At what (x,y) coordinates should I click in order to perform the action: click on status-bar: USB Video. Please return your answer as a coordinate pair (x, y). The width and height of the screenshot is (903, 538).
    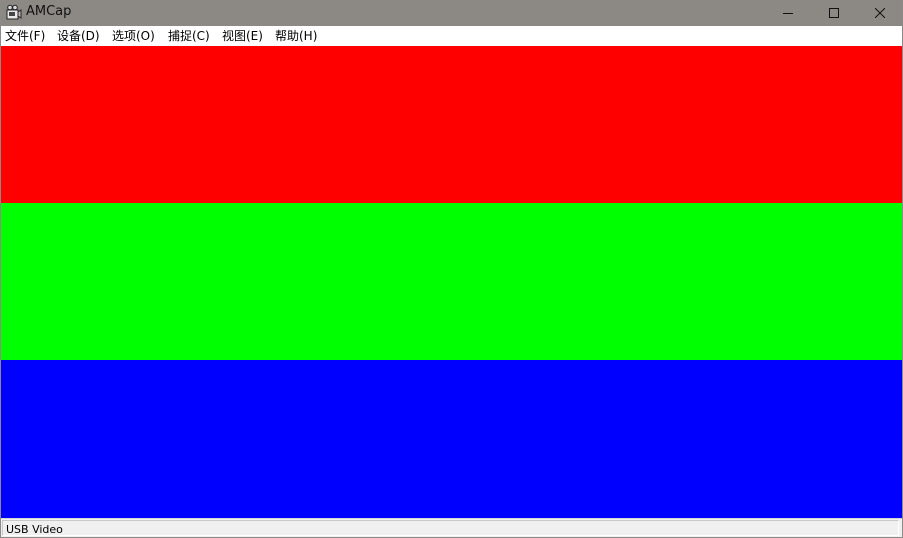
    Looking at the image, I should click on (451, 527).